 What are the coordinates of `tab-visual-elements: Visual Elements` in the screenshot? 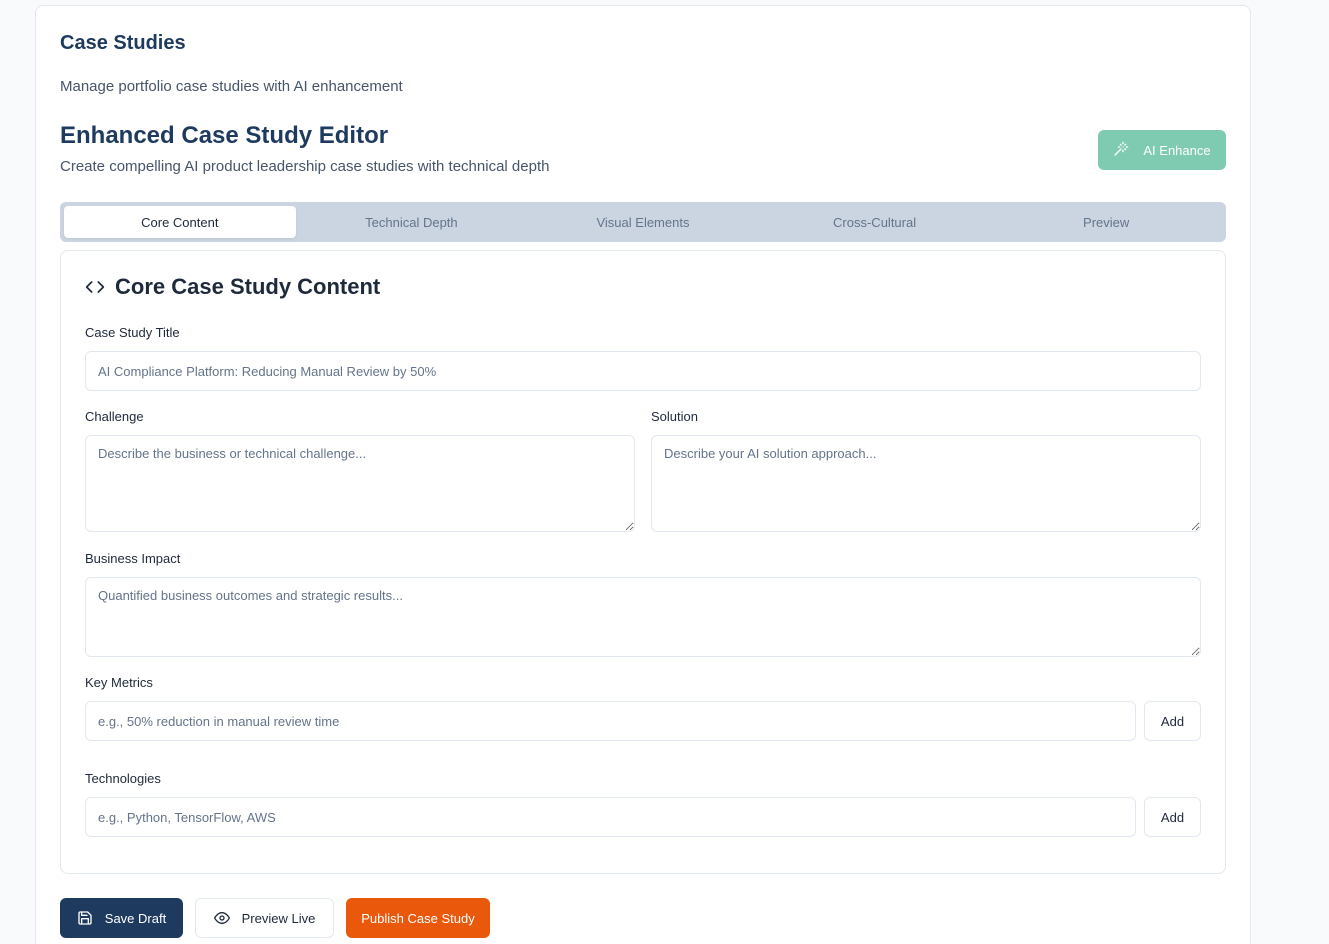 It's located at (643, 222).